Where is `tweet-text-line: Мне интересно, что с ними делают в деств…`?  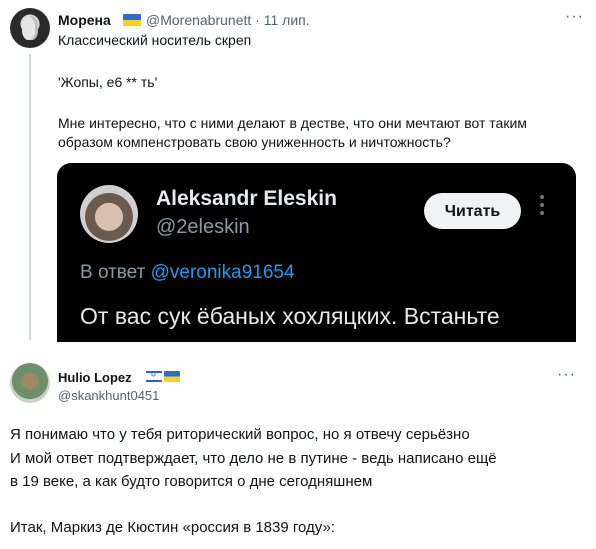 tweet-text-line: Мне интересно, что с ними делают в деств… is located at coordinates (292, 123).